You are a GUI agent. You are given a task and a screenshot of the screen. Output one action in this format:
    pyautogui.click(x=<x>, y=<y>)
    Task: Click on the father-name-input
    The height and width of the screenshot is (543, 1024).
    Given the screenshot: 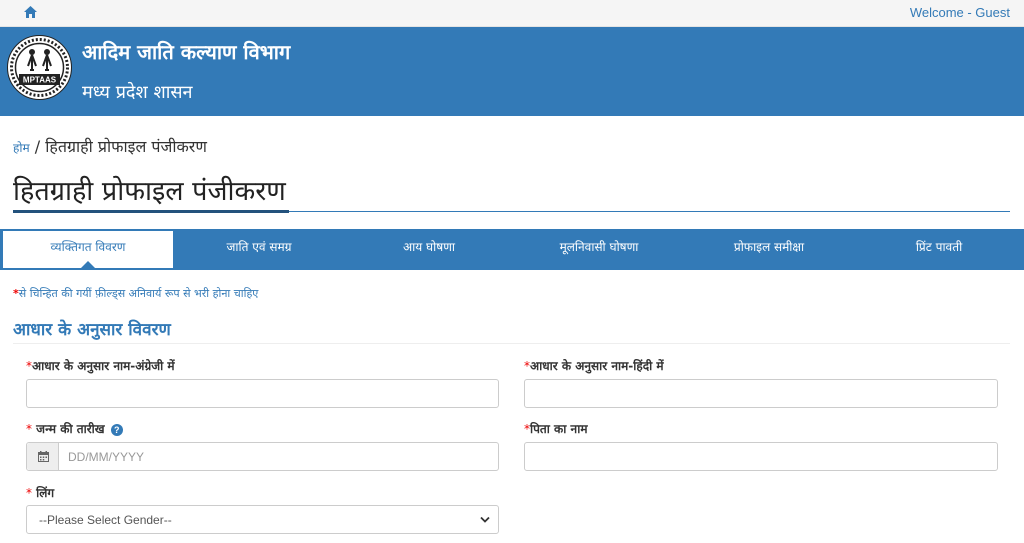 What is the action you would take?
    pyautogui.click(x=761, y=456)
    